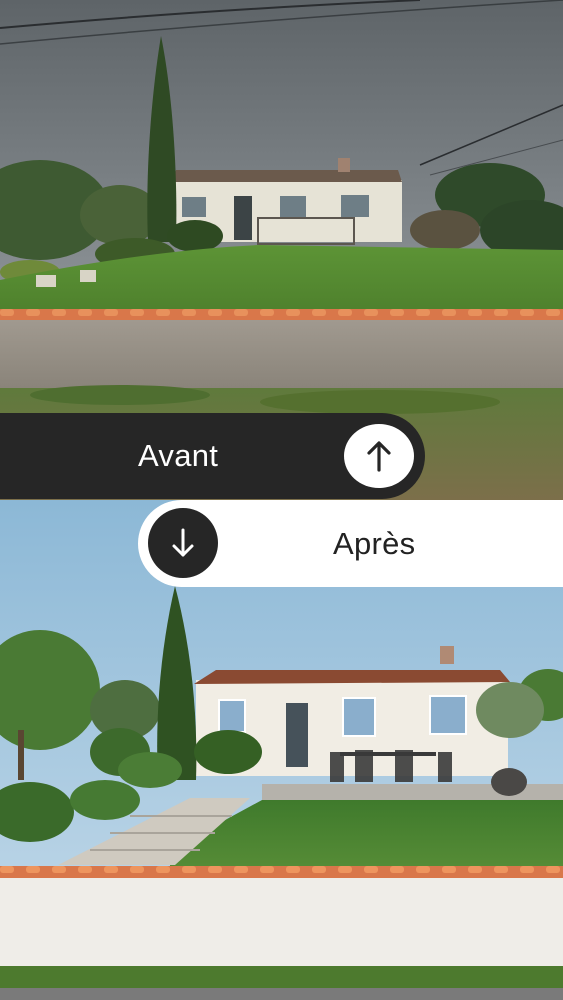 The width and height of the screenshot is (563, 1000). I want to click on before-label-bar: Avant, so click(212, 456).